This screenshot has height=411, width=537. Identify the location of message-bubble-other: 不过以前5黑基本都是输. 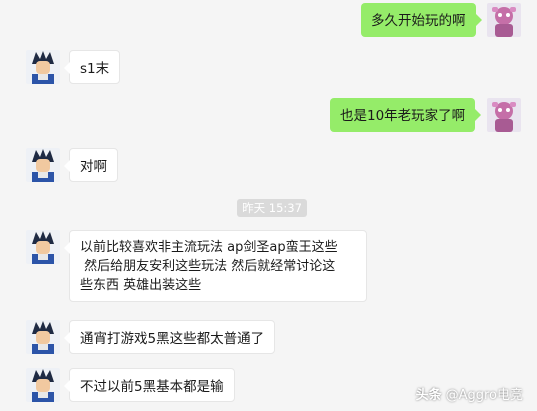
(149, 385).